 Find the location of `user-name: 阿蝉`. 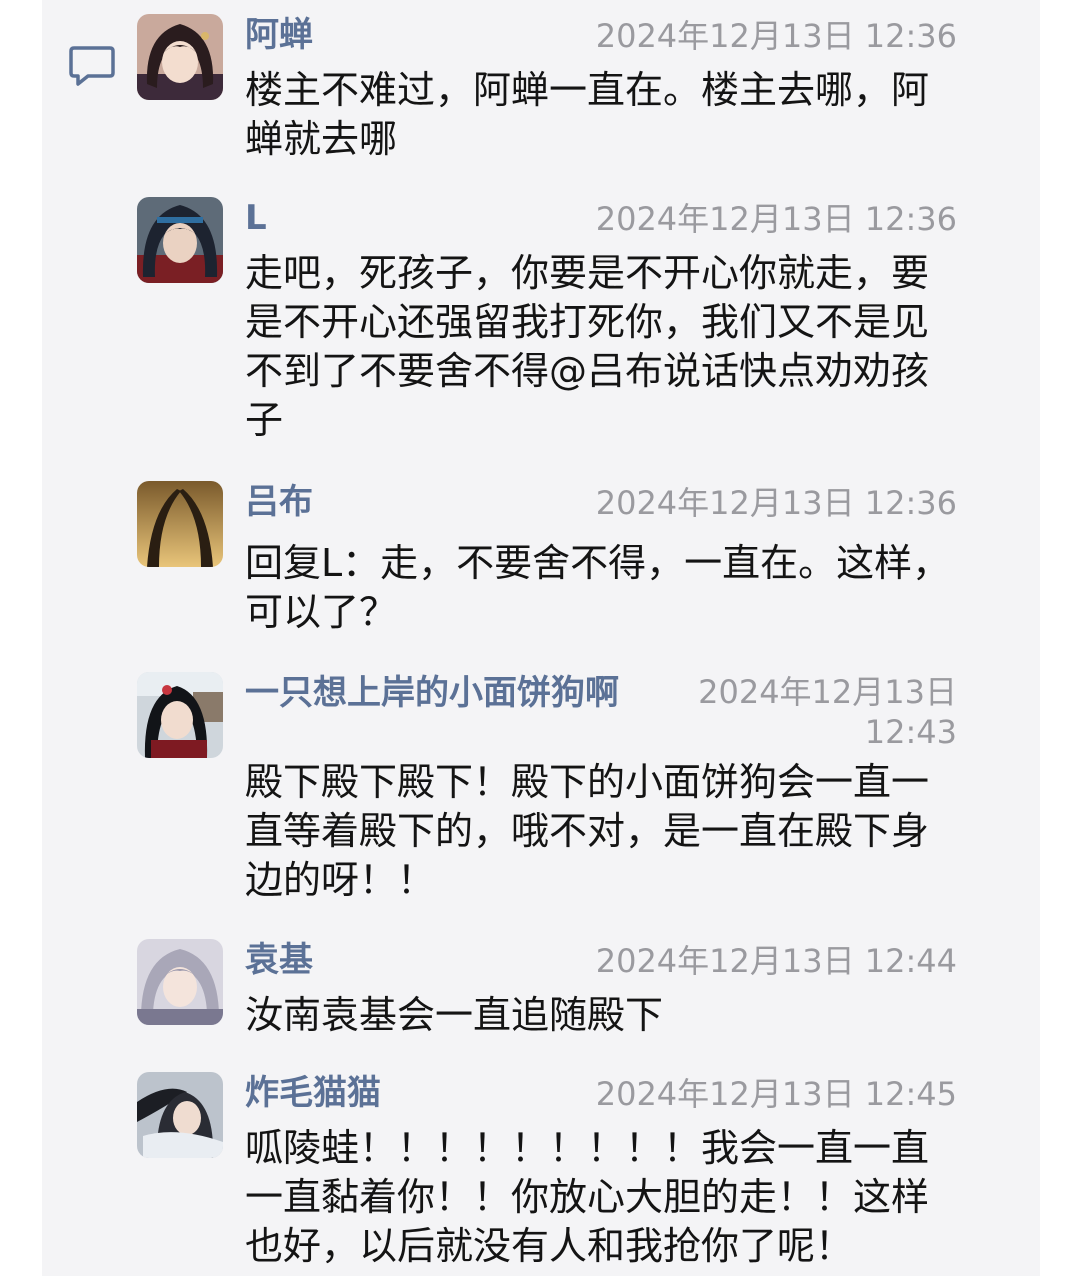

user-name: 阿蝉 is located at coordinates (279, 35).